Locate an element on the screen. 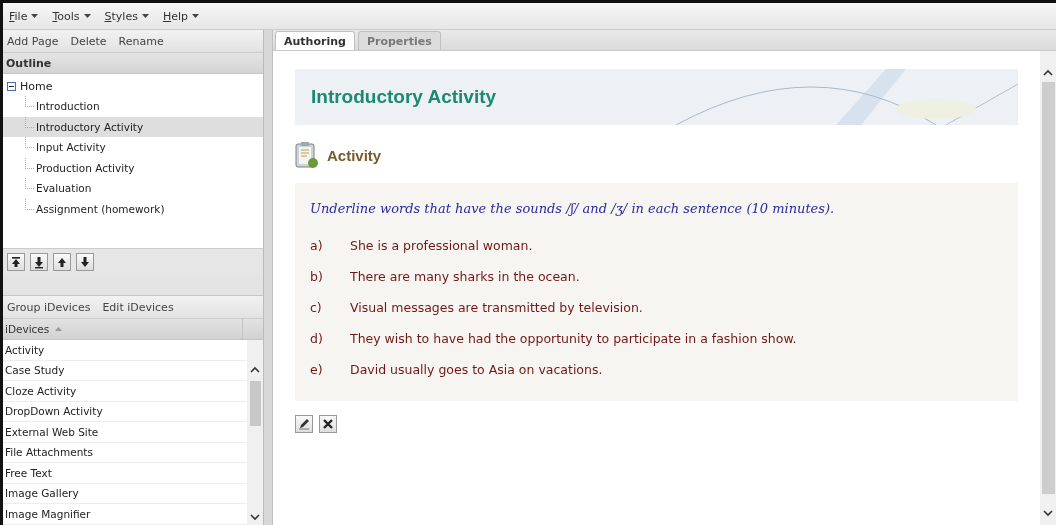 This screenshot has height=525, width=1056. tree-item: Introduction is located at coordinates (133, 106).